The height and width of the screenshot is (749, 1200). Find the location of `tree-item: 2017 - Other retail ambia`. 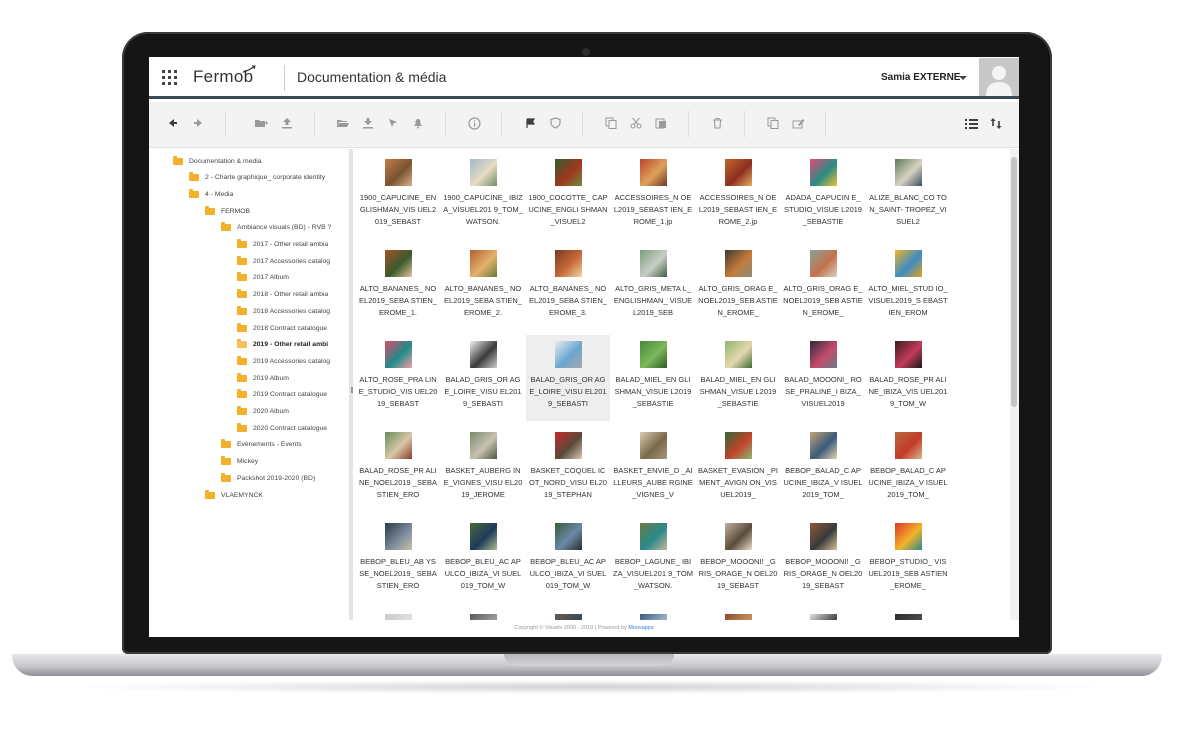

tree-item: 2017 - Other retail ambia is located at coordinates (282, 245).